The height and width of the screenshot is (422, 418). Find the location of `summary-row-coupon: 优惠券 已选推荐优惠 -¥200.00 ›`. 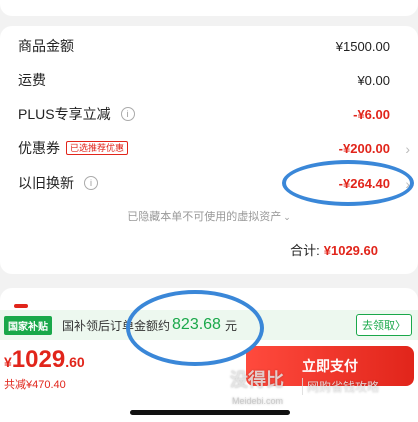

summary-row-coupon: 优惠券 已选推荐优惠 -¥200.00 › is located at coordinates (214, 148).